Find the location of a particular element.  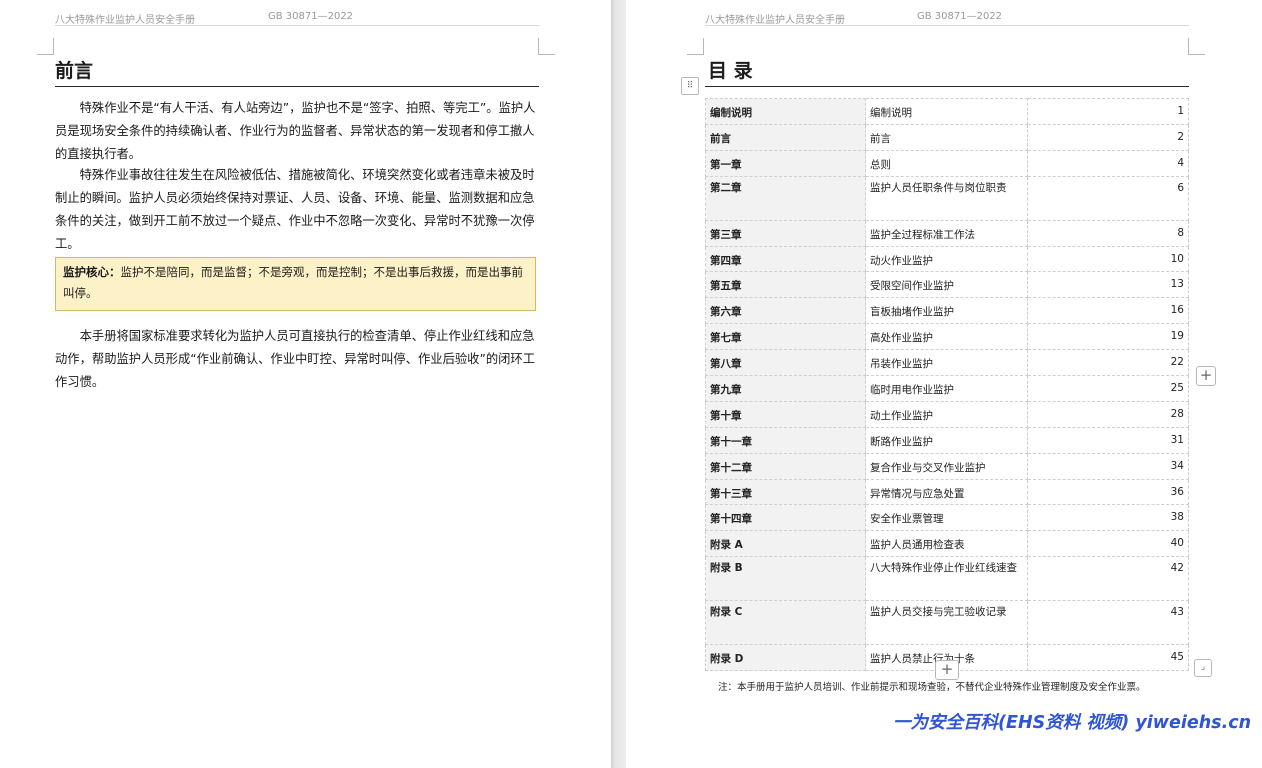

toc-page-number: 31 is located at coordinates (1108, 440).